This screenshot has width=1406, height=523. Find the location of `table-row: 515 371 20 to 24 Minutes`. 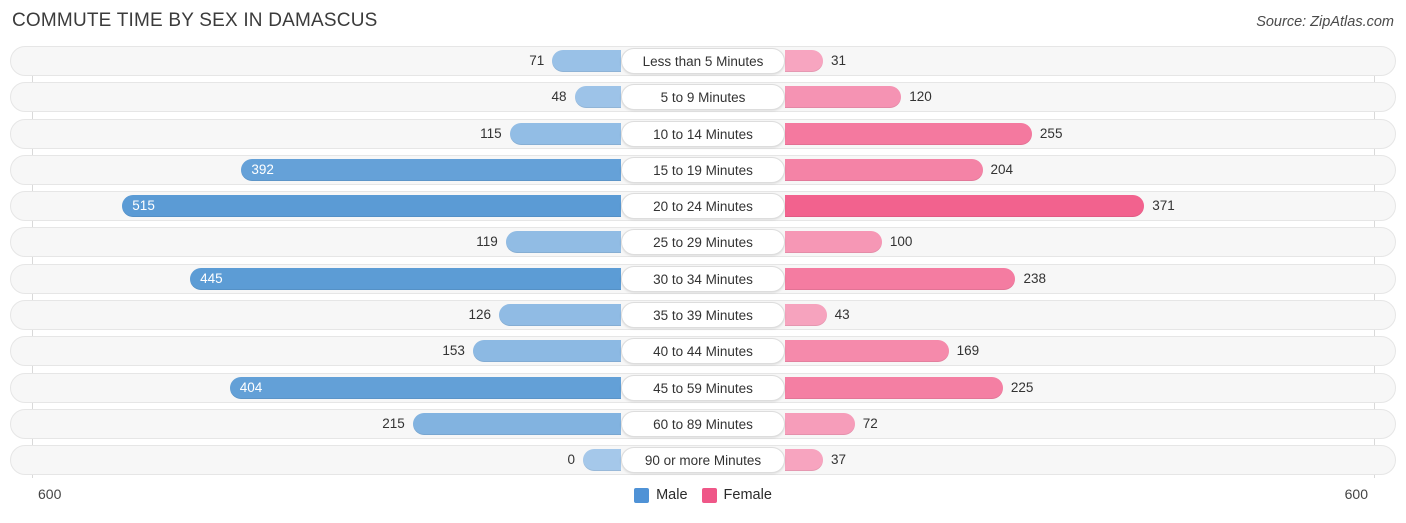

table-row: 515 371 20 to 24 Minutes is located at coordinates (703, 206).